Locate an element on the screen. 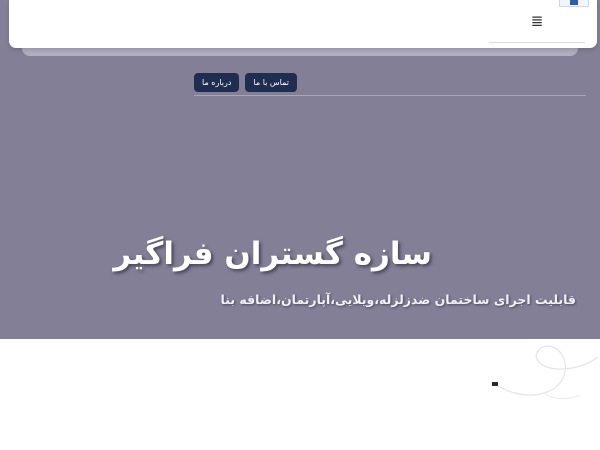 The width and height of the screenshot is (600, 450). main-nav: درباره ما تماس با ما is located at coordinates (245, 82).